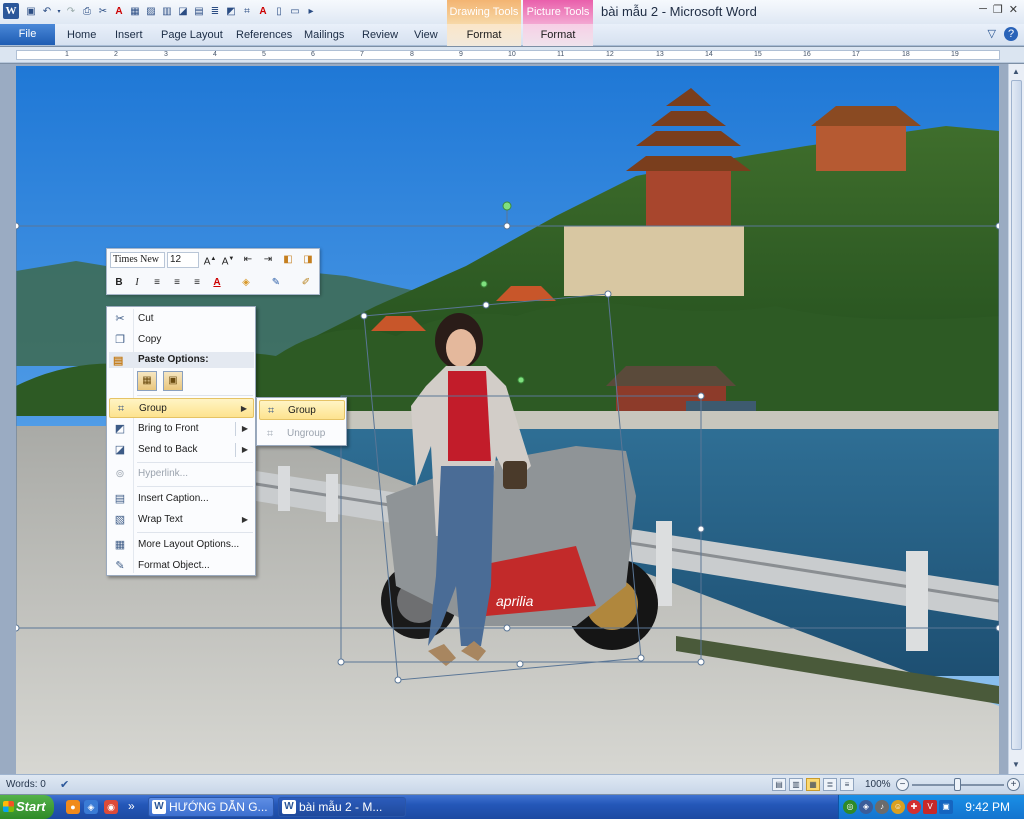  Describe the element at coordinates (119, 12) in the screenshot. I see `font-color-icon: A` at that location.